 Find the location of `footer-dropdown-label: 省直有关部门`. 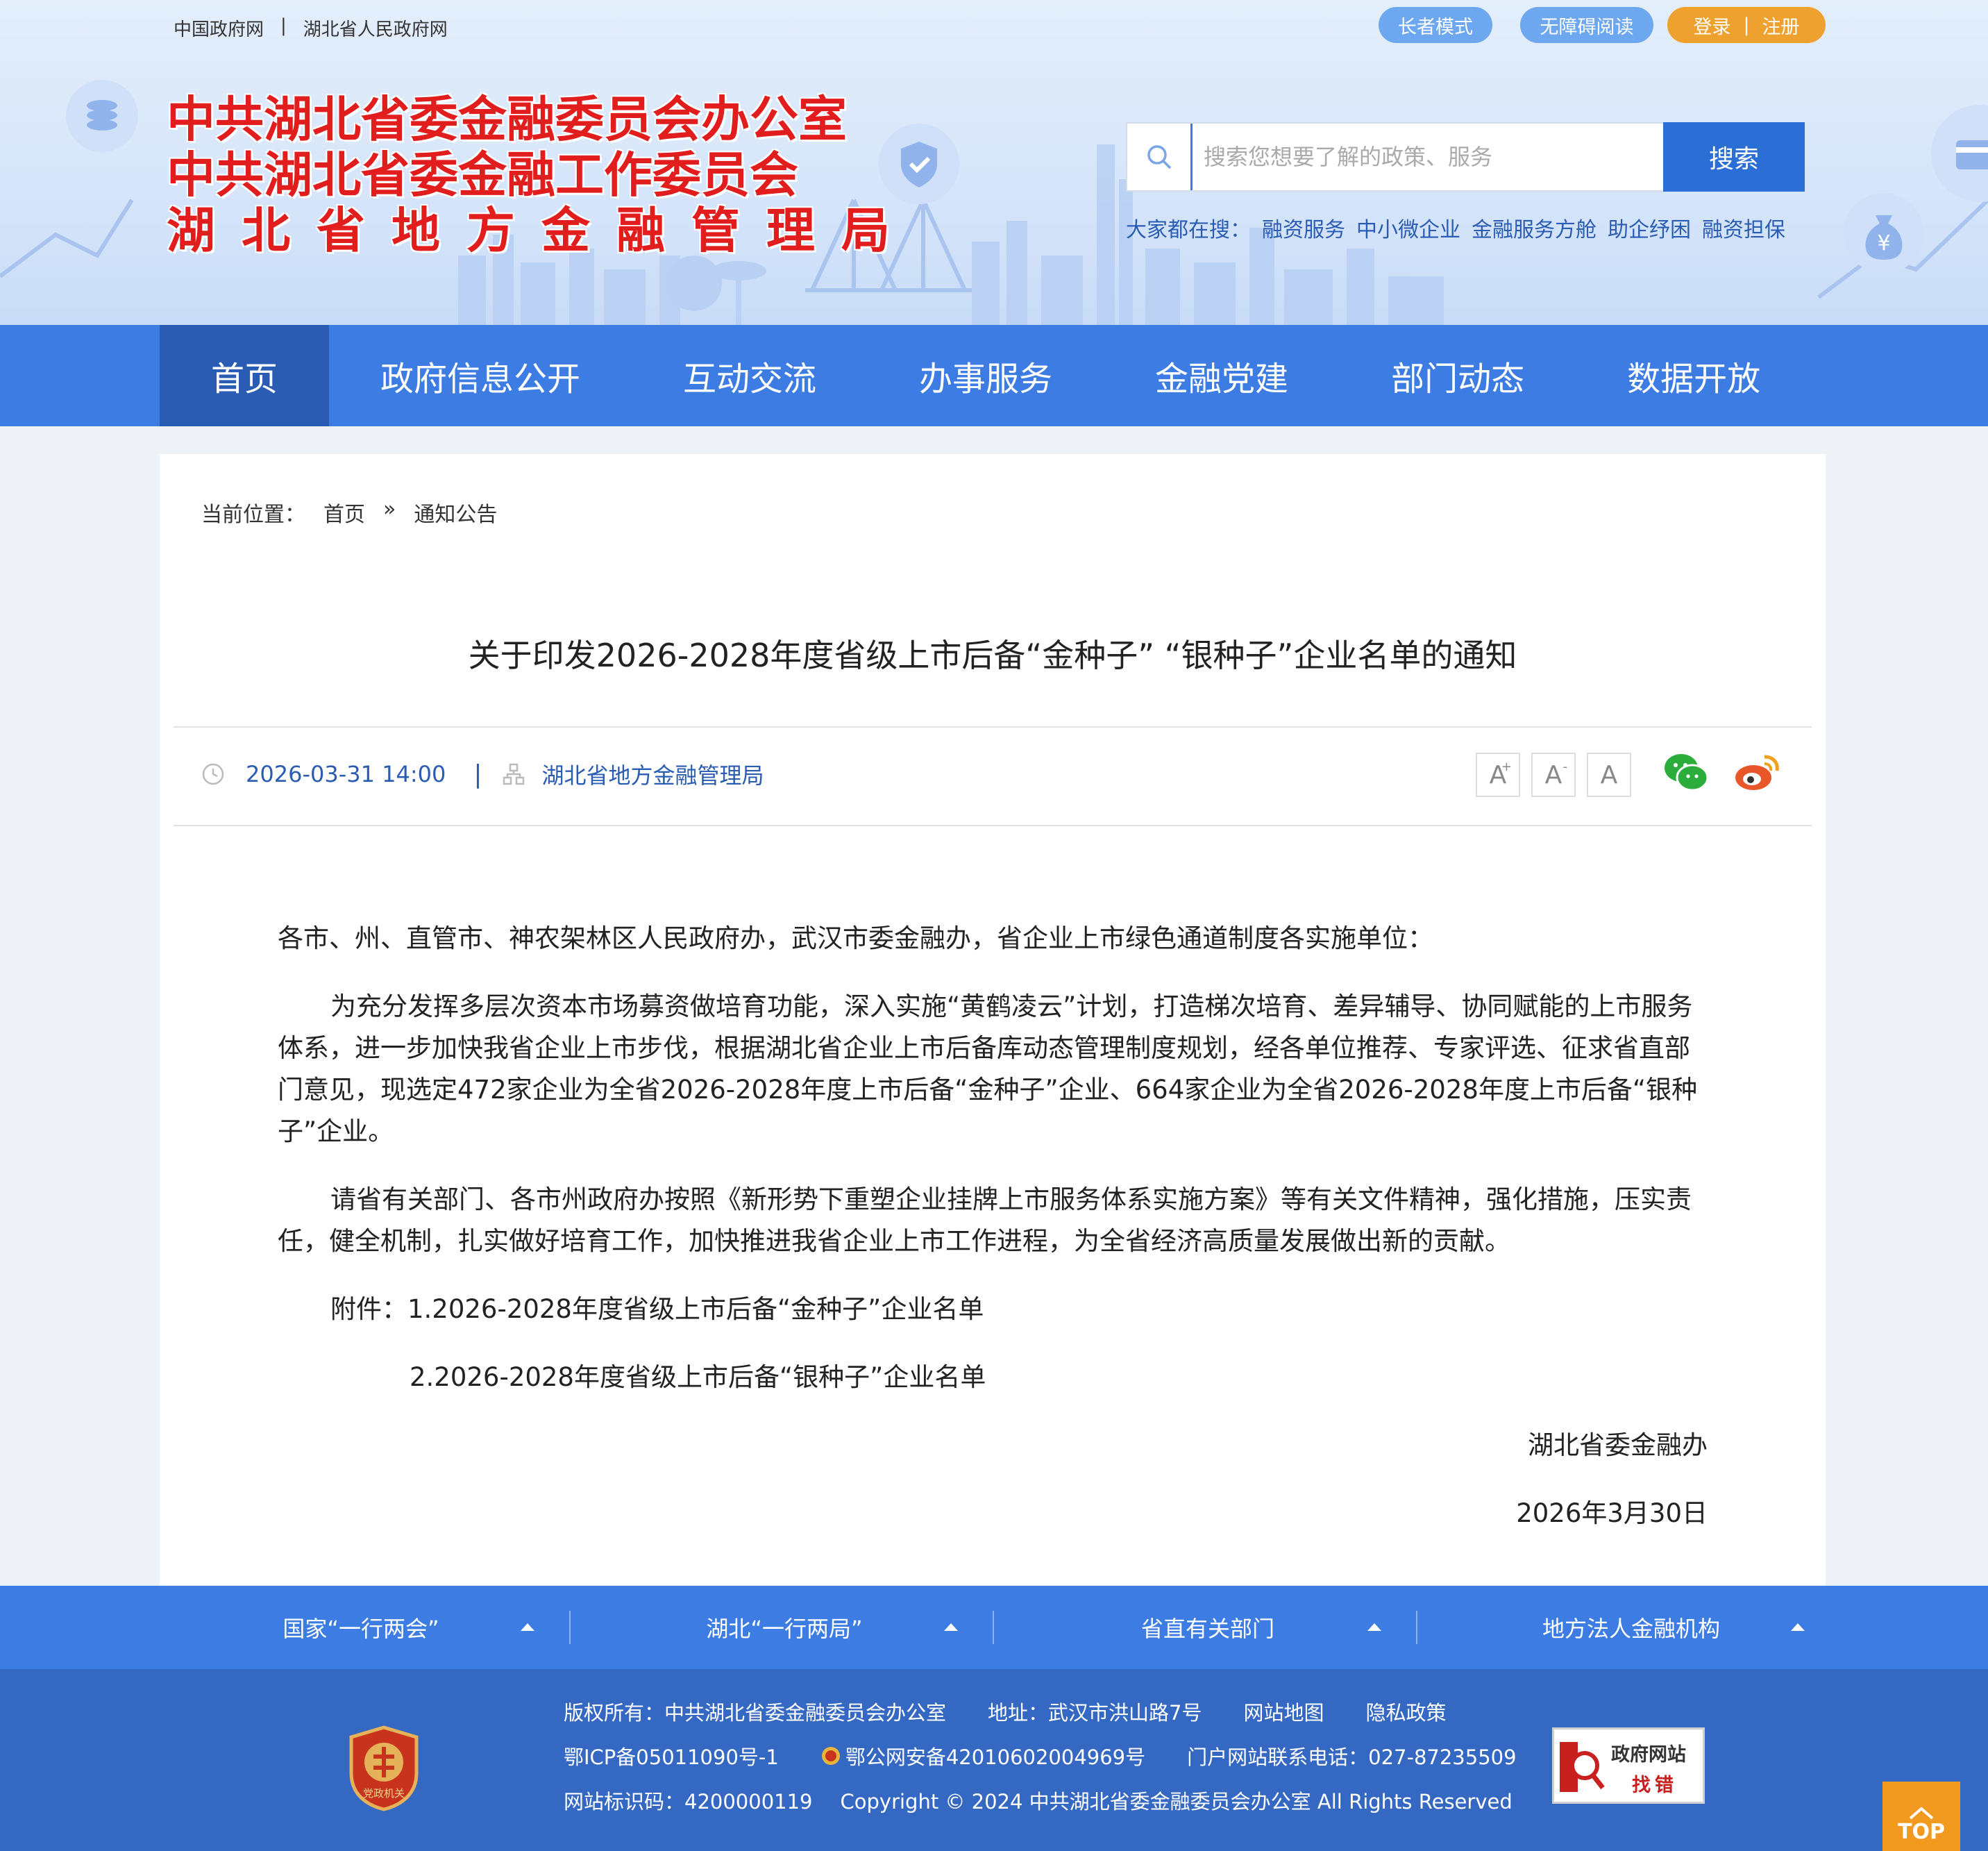

footer-dropdown-label: 省直有关部门 is located at coordinates (1207, 1629).